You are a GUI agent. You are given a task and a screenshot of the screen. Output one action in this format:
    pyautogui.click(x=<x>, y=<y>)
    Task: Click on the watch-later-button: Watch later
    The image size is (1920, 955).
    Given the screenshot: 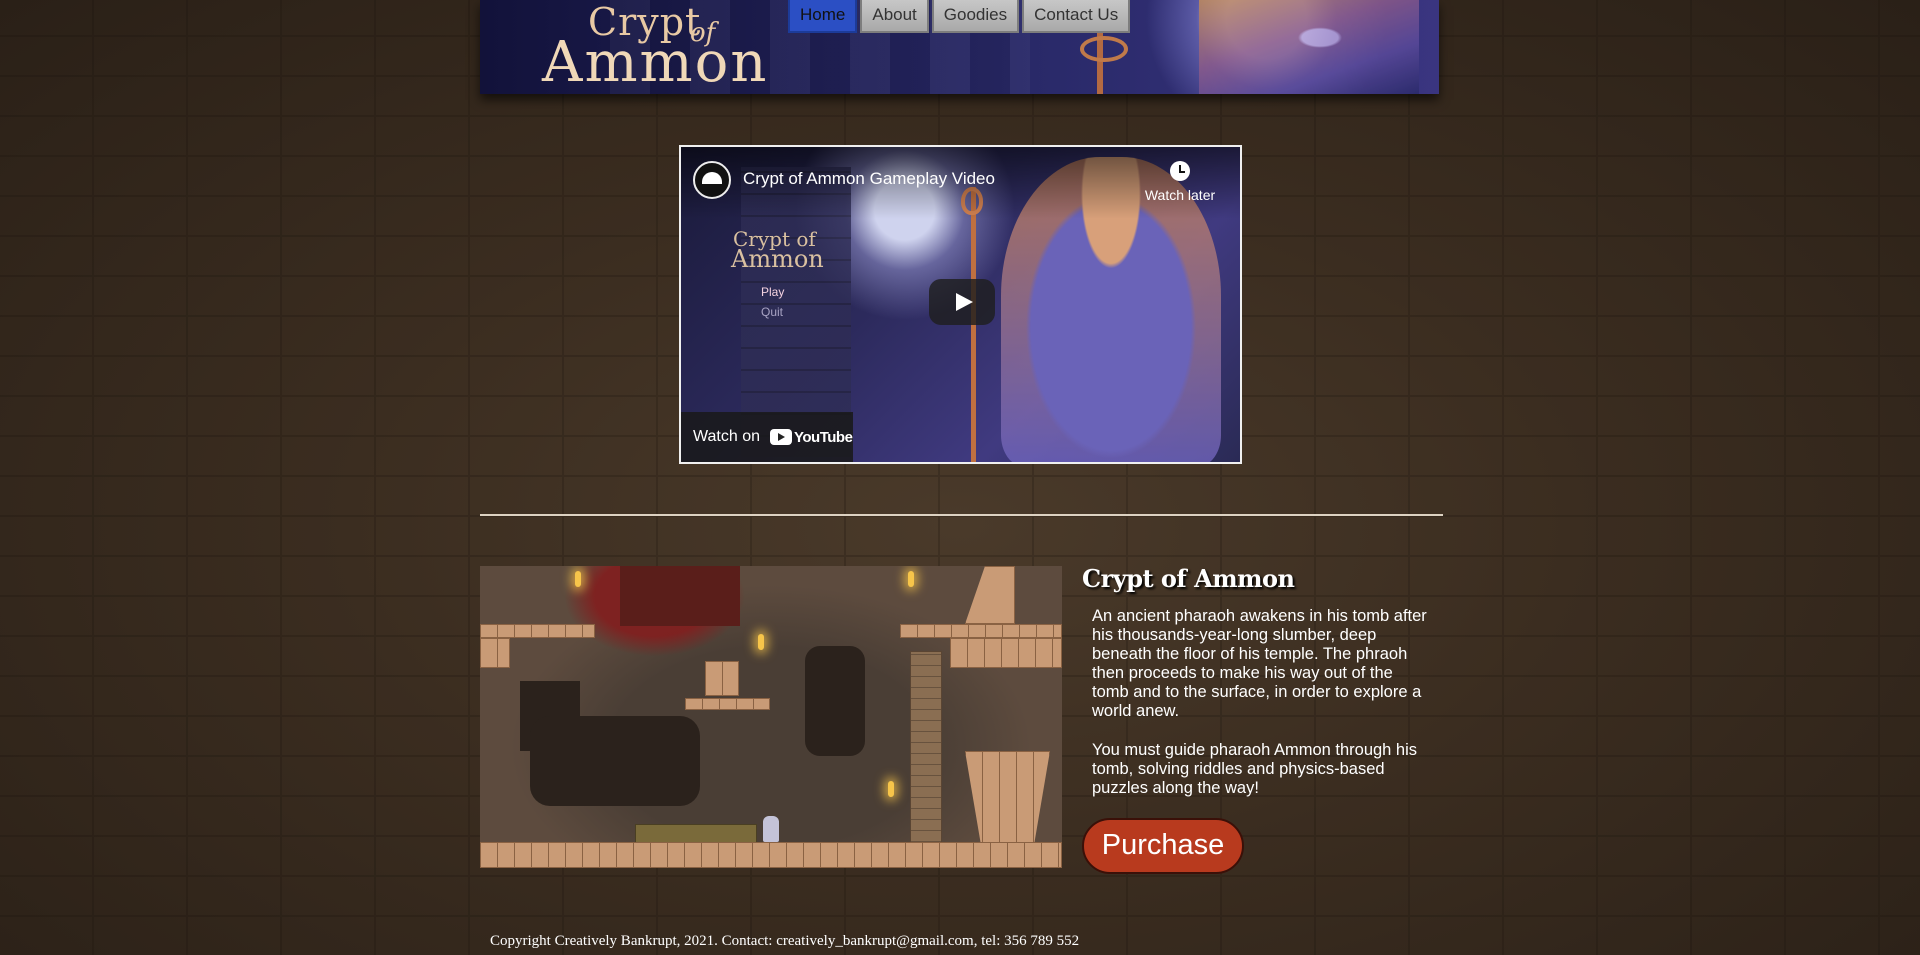 What is the action you would take?
    pyautogui.click(x=1180, y=182)
    